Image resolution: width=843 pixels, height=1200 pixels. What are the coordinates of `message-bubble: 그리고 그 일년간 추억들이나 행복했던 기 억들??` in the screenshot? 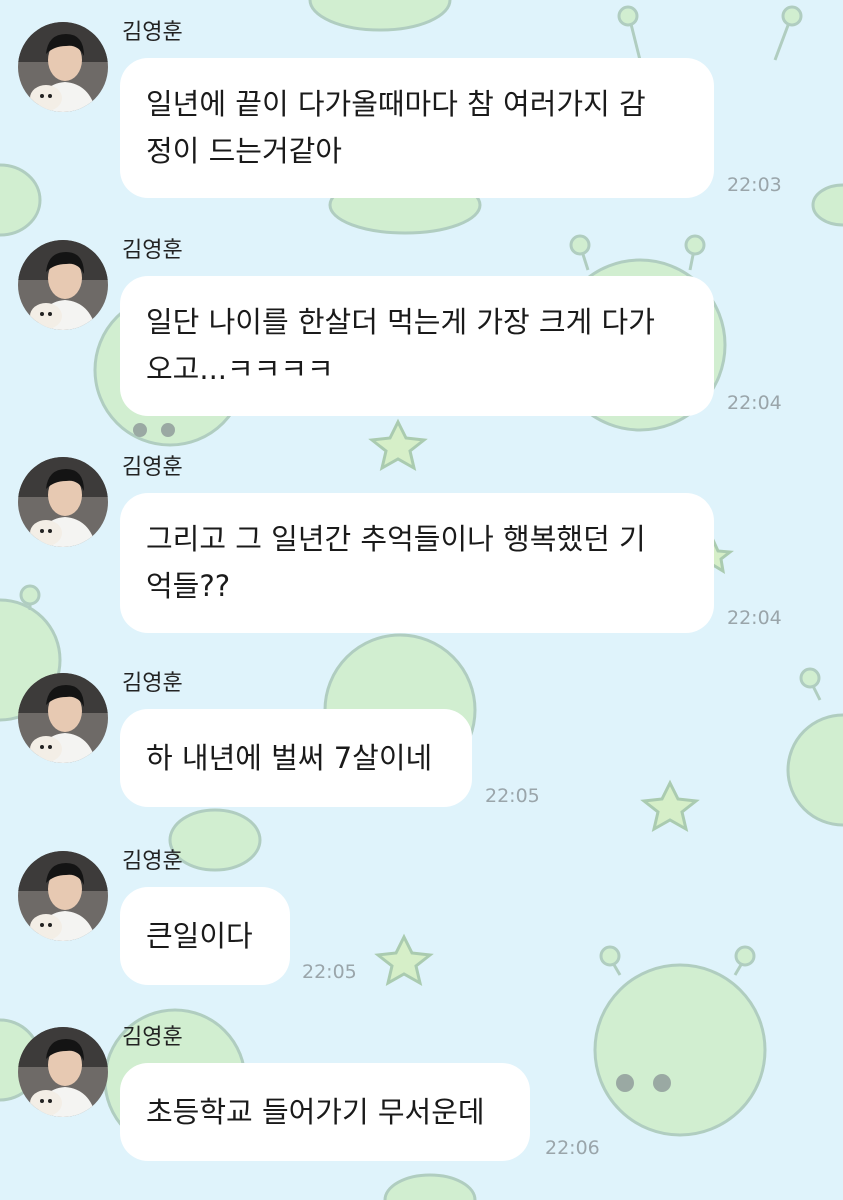 It's located at (417, 563).